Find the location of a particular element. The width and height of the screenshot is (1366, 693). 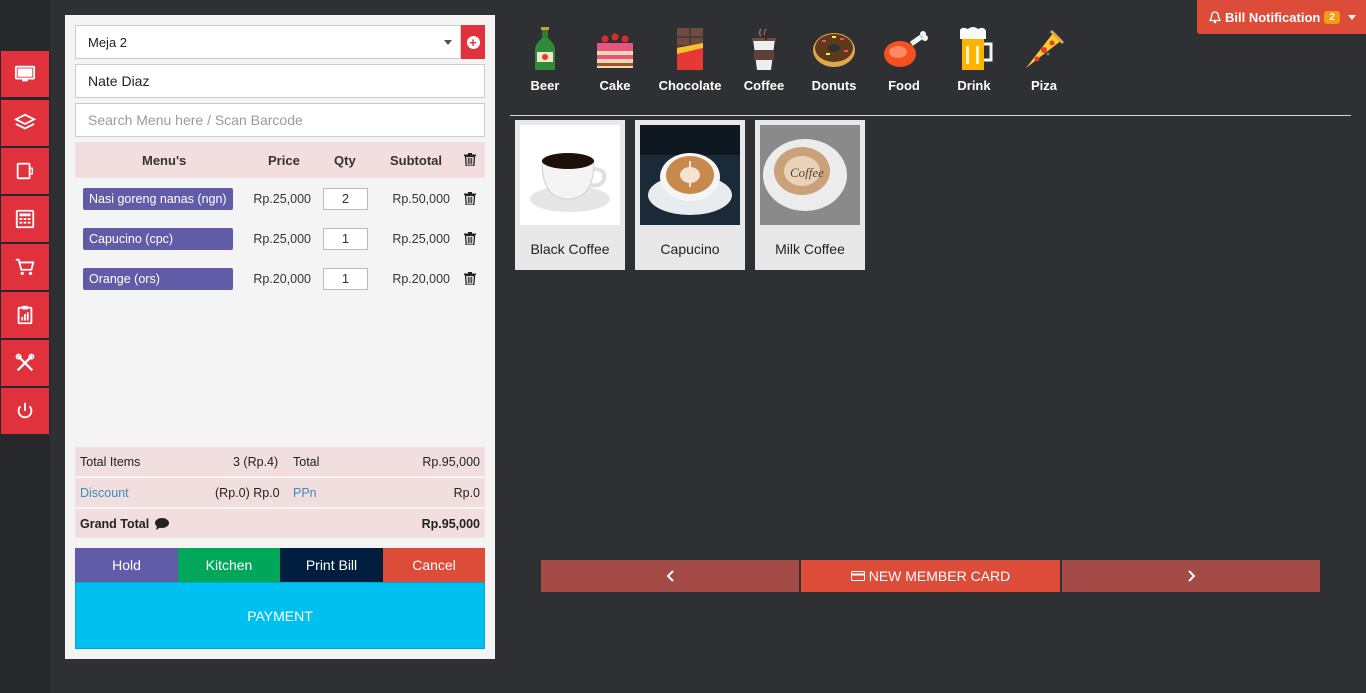

nav-categories-button is located at coordinates (25, 123).